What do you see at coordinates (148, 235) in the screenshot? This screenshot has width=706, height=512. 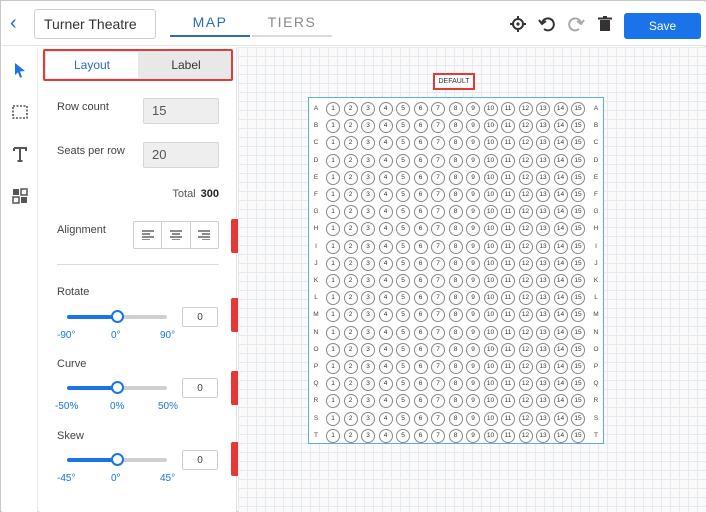 I see `align-left-button` at bounding box center [148, 235].